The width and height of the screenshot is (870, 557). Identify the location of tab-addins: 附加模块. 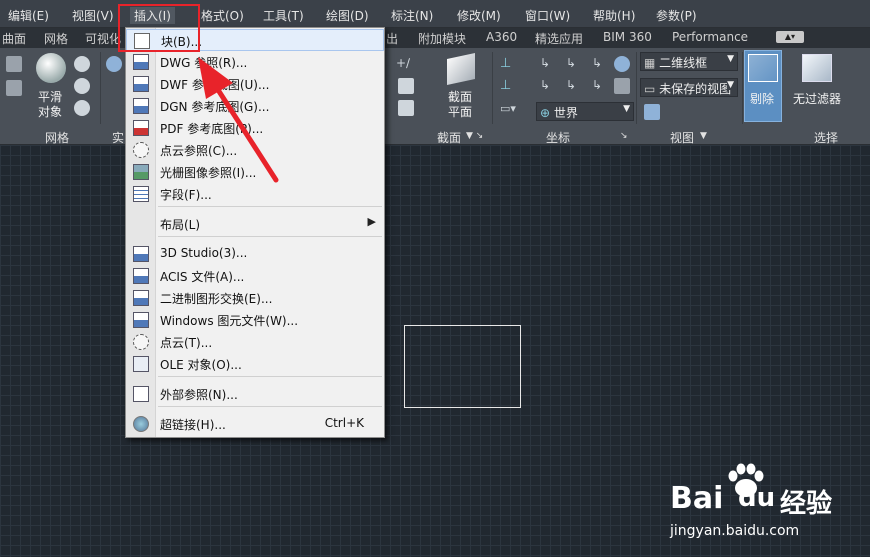
(442, 38).